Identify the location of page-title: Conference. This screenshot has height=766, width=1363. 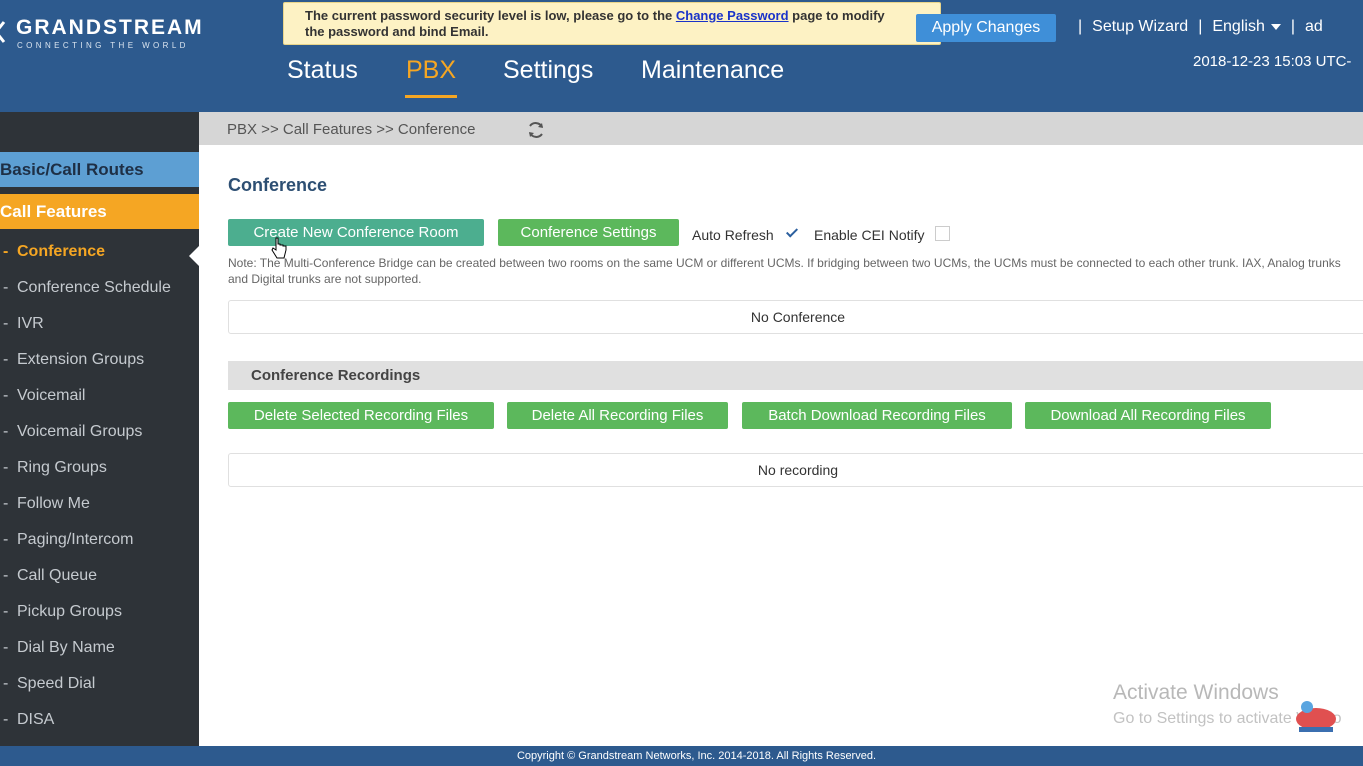
(278, 185).